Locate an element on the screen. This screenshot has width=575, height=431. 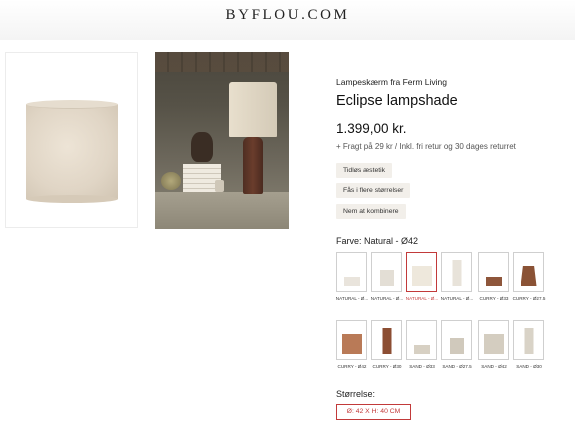
product-brand-line: Lampeskærm fra Ferm Living is located at coordinates (391, 82).